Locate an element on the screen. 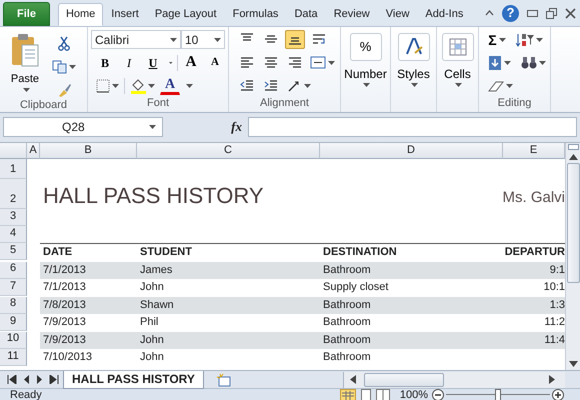 The width and height of the screenshot is (580, 400). next-sheet-icon is located at coordinates (39, 379).